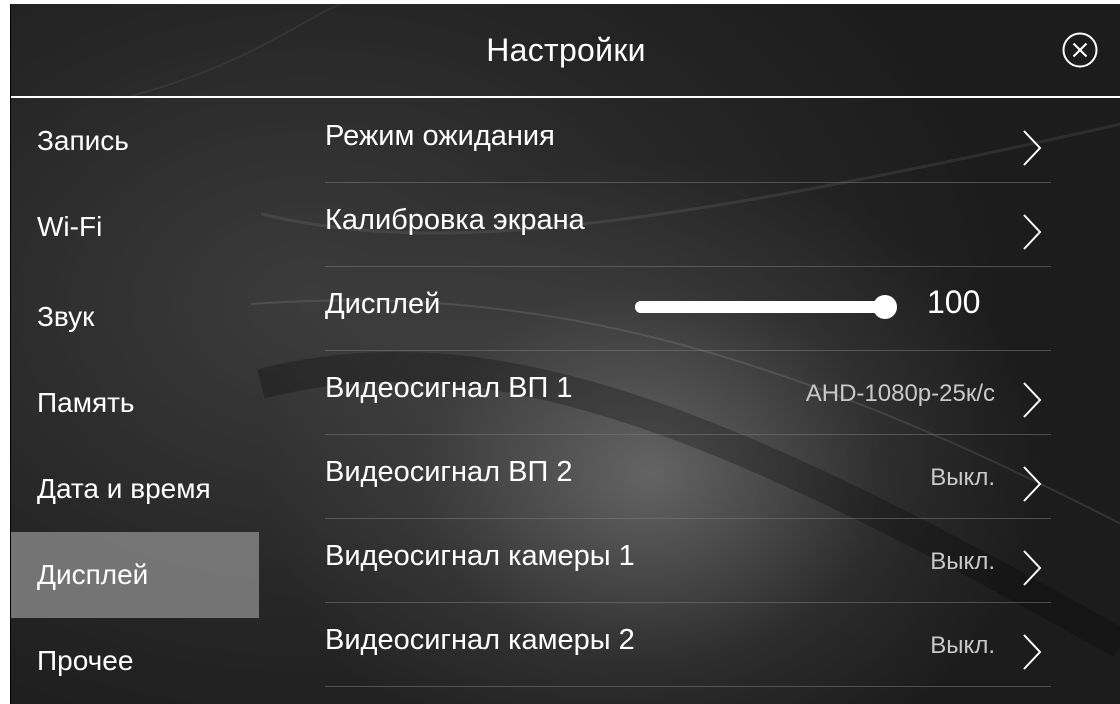 Image resolution: width=1120 pixels, height=704 pixels. I want to click on row-display-brightness: Дисплей 100, so click(688, 308).